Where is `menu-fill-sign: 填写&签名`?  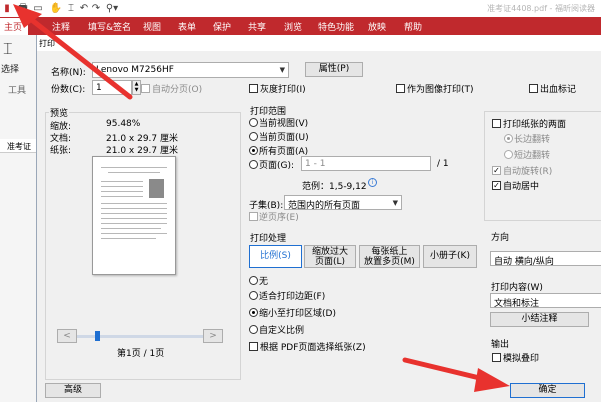 menu-fill-sign: 填写&签名 is located at coordinates (109, 26).